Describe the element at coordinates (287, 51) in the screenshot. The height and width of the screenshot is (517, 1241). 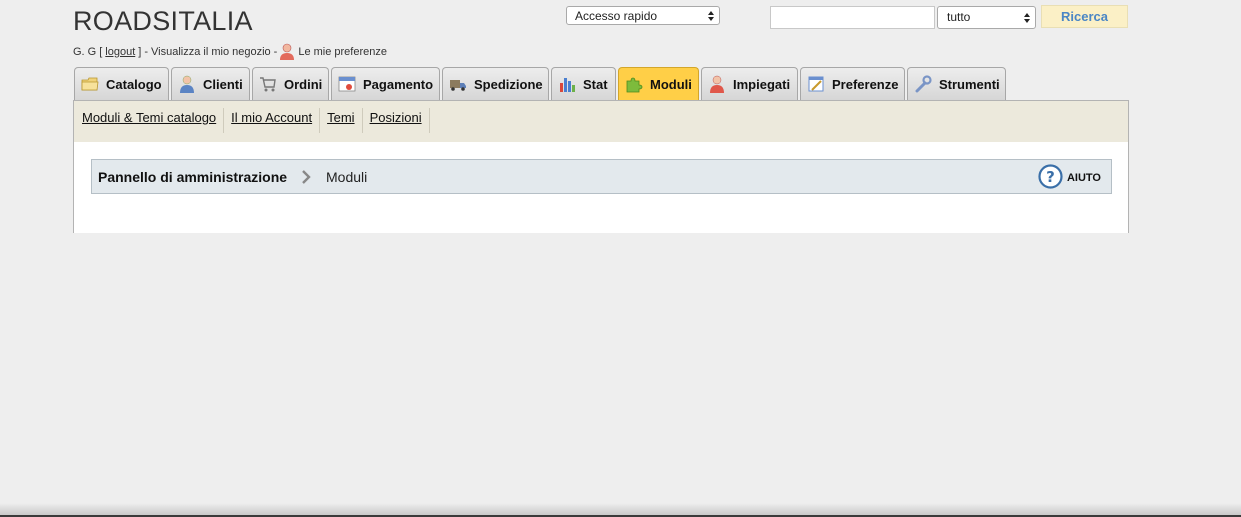
I see `user-avatar-icon` at that location.